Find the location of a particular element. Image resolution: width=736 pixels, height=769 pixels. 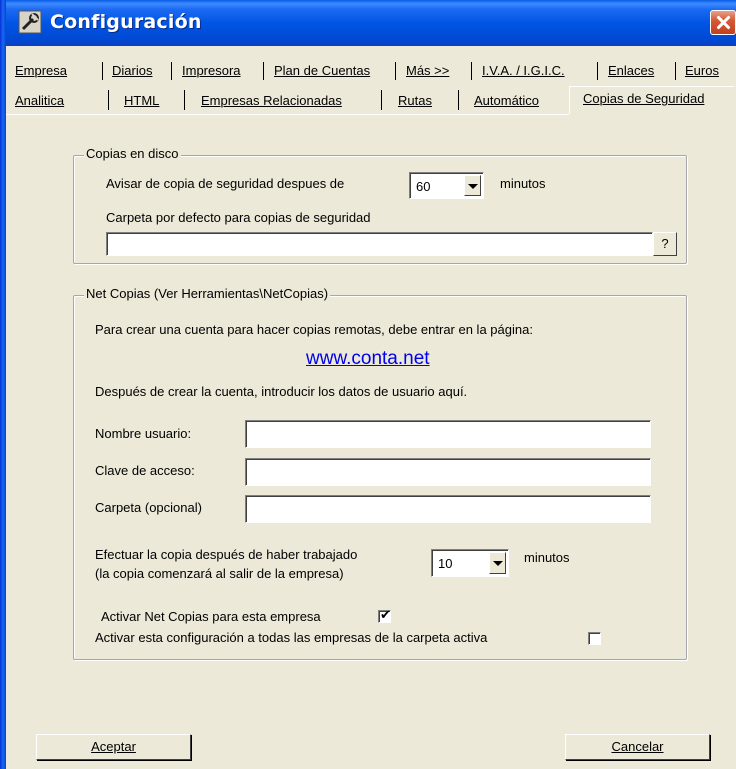

cancel-button-label: Cancelar is located at coordinates (637, 746).